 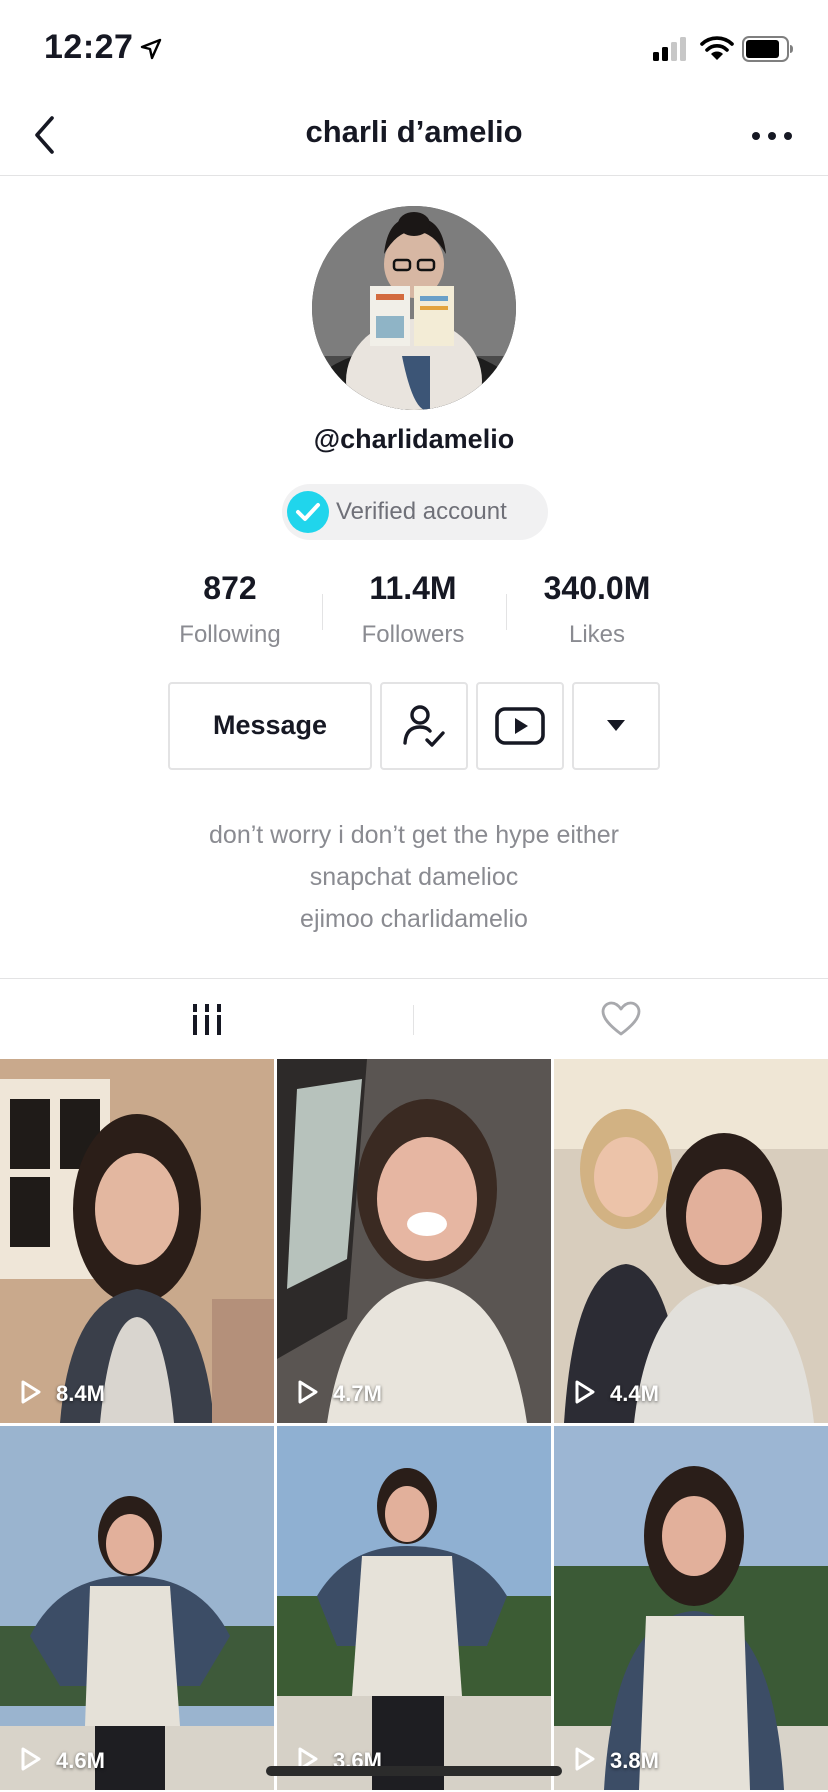 What do you see at coordinates (80, 1760) in the screenshot?
I see `view-count: 4.6M` at bounding box center [80, 1760].